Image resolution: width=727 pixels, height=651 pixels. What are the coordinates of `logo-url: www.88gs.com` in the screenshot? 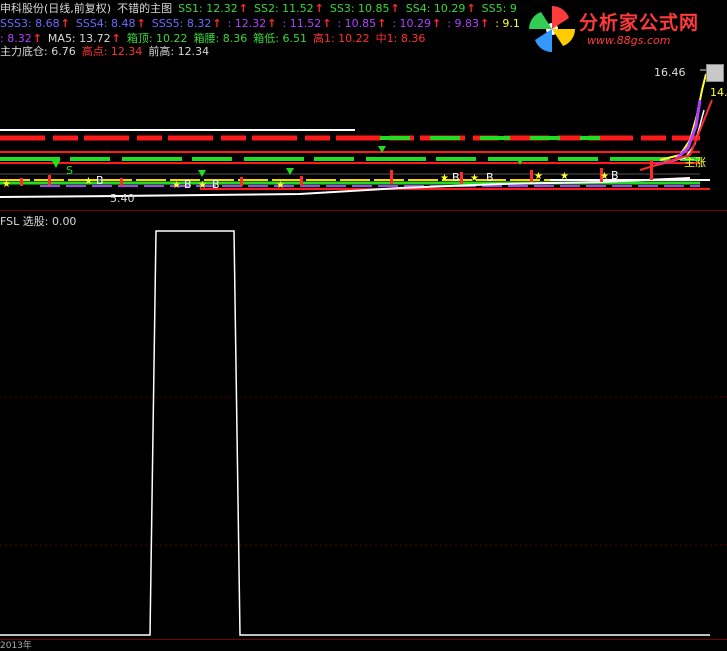 It's located at (629, 40).